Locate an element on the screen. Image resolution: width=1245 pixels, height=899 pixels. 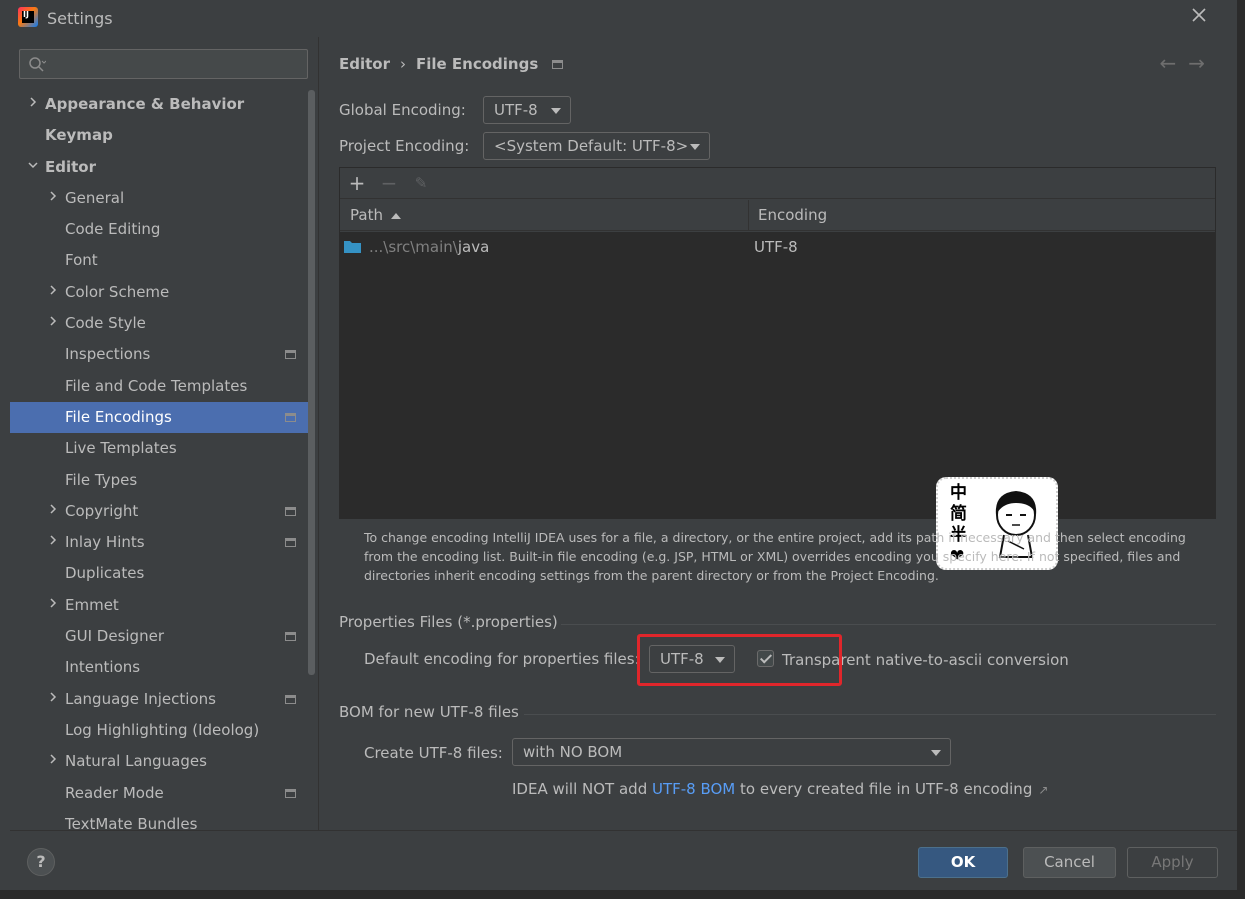
project-encoding-dropdown: <System Default: UTF-8> is located at coordinates (596, 146).